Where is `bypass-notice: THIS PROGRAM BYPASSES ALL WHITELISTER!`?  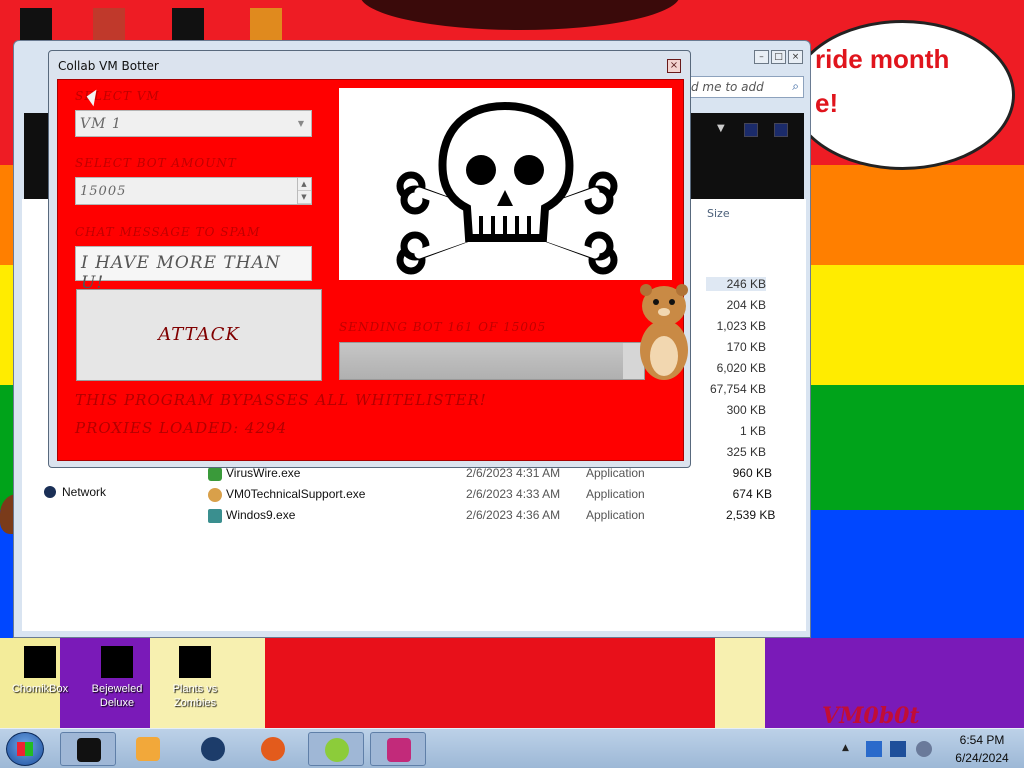
bypass-notice: THIS PROGRAM BYPASSES ALL WHITELISTER! is located at coordinates (281, 400).